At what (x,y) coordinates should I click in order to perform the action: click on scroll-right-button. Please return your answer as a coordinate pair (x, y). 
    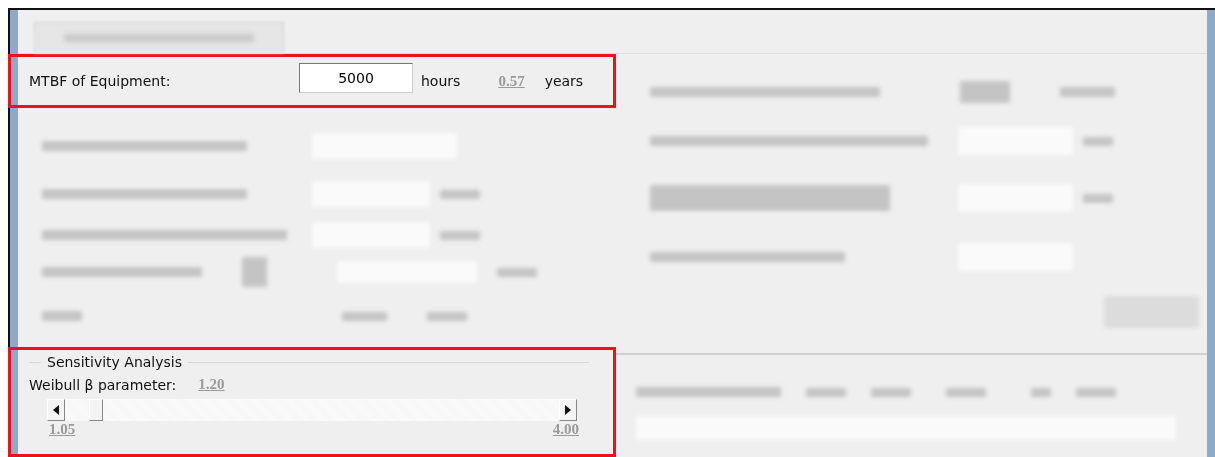
    Looking at the image, I should click on (568, 410).